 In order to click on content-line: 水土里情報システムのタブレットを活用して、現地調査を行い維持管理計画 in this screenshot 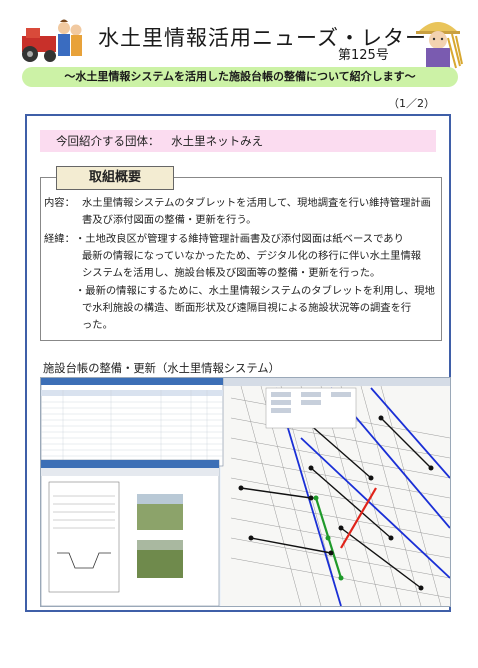, I will do `click(256, 203)`.